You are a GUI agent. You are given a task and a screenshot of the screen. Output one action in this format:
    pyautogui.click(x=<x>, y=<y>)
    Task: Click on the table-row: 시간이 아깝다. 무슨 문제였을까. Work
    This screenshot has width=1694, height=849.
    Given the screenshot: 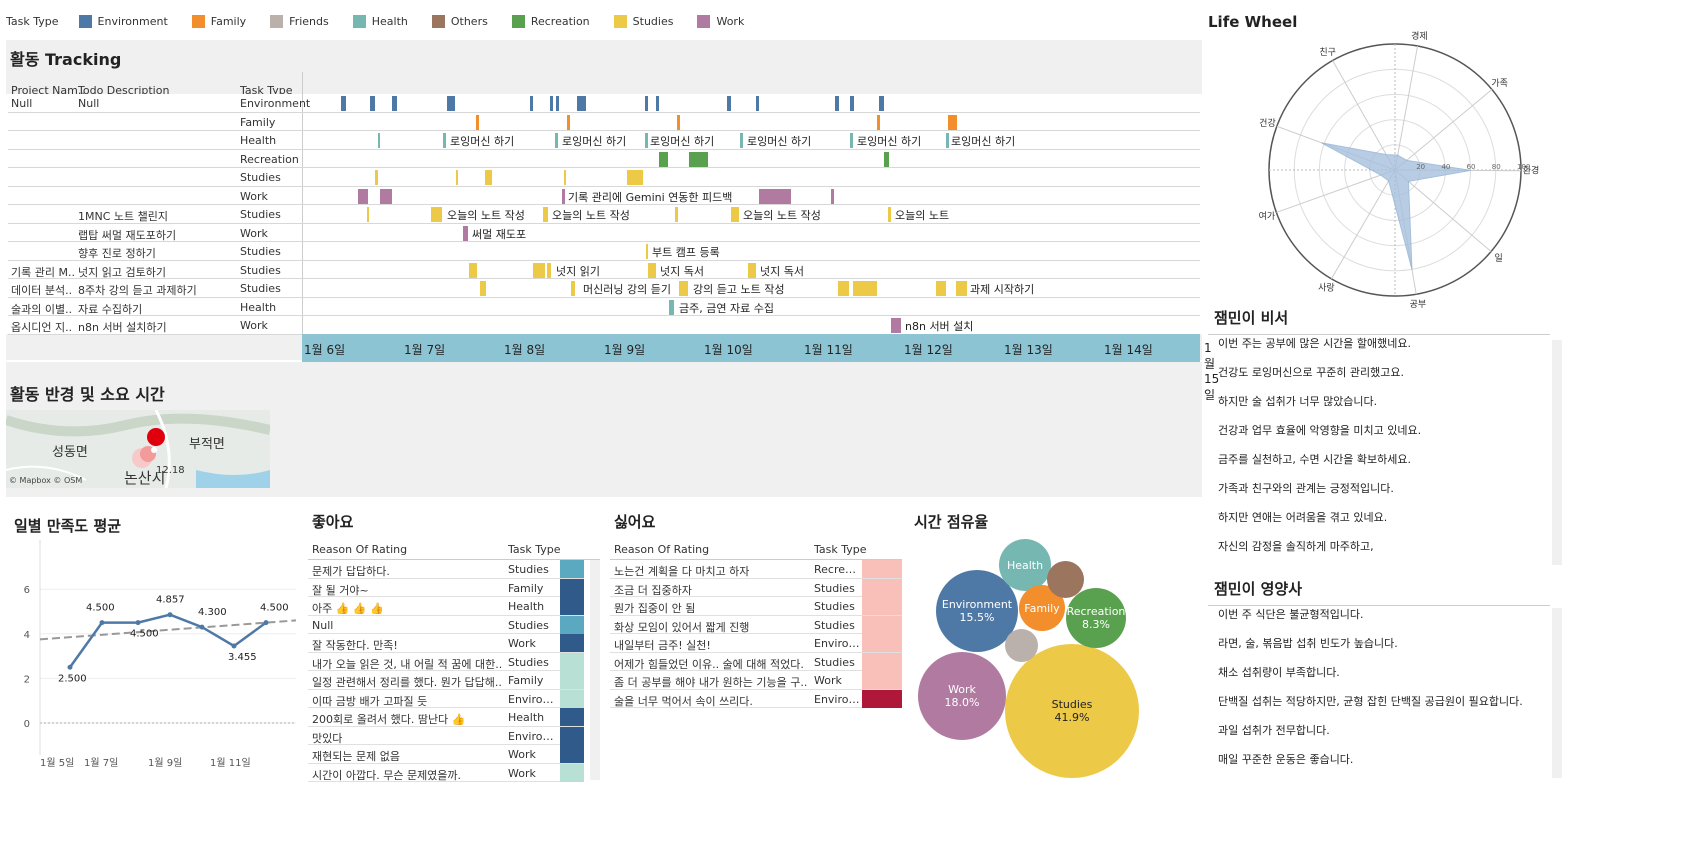 What is the action you would take?
    pyautogui.click(x=446, y=772)
    